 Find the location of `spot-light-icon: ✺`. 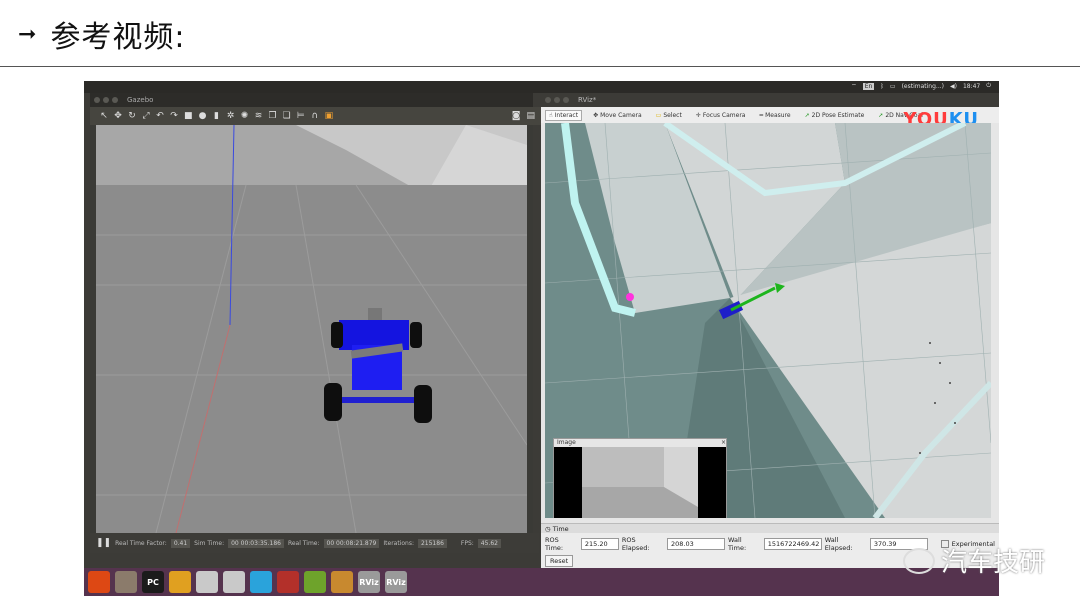

spot-light-icon: ✺ is located at coordinates (245, 116).